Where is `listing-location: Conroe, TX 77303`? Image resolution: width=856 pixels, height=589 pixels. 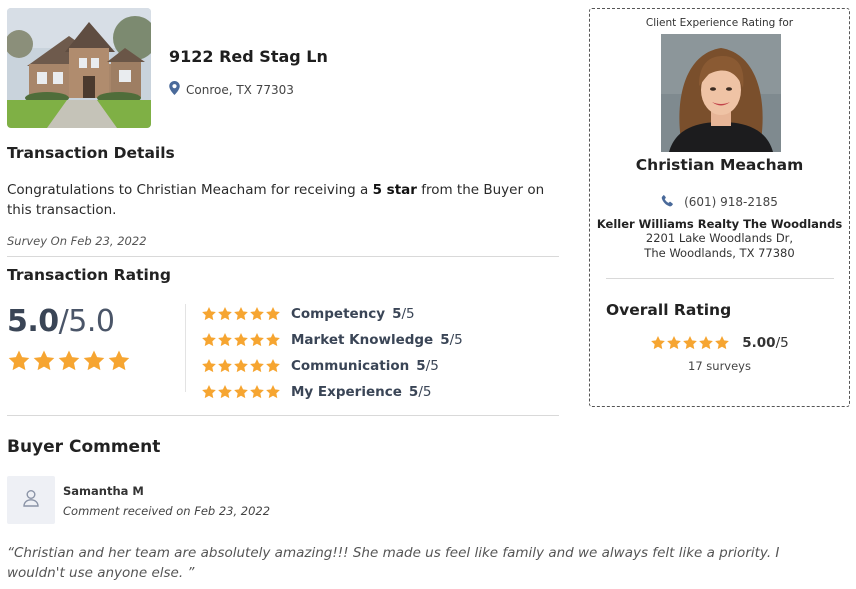 listing-location: Conroe, TX 77303 is located at coordinates (231, 89).